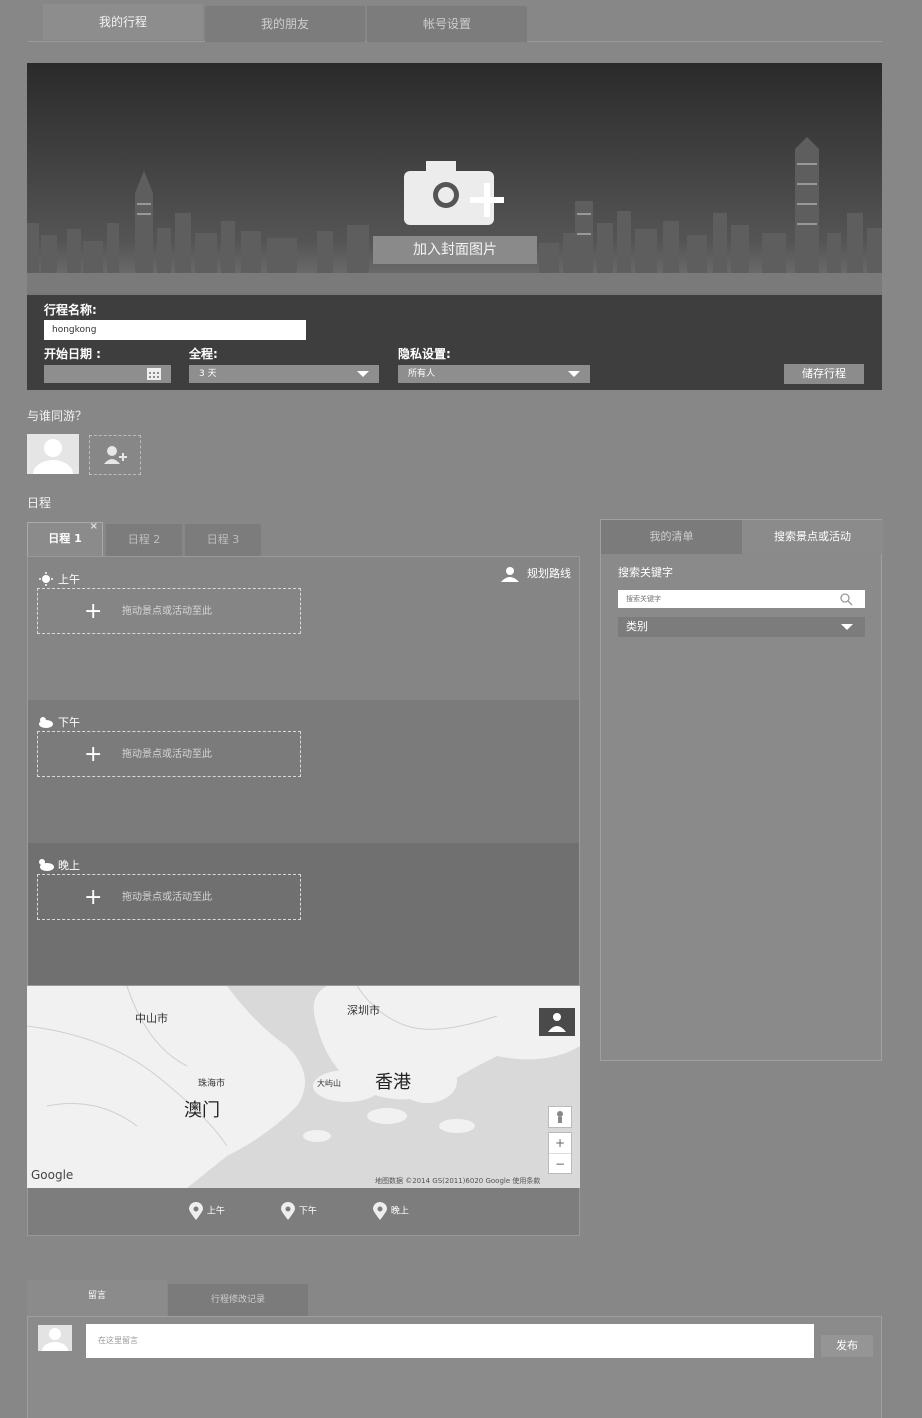  What do you see at coordinates (329, 1083) in the screenshot?
I see `map-label-dayu: 大屿山` at bounding box center [329, 1083].